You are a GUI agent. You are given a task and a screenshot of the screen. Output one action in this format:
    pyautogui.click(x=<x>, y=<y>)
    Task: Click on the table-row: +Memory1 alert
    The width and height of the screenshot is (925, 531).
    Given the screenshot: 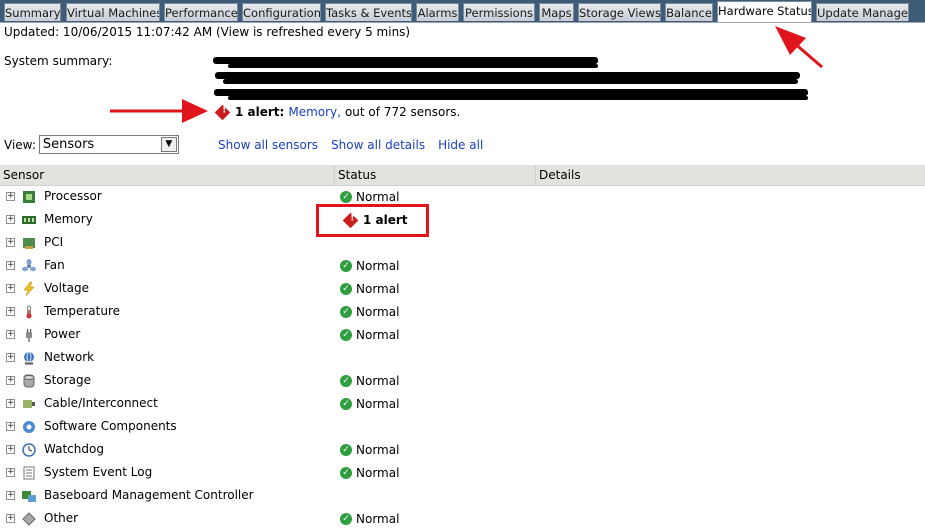 What is the action you would take?
    pyautogui.click(x=462, y=220)
    